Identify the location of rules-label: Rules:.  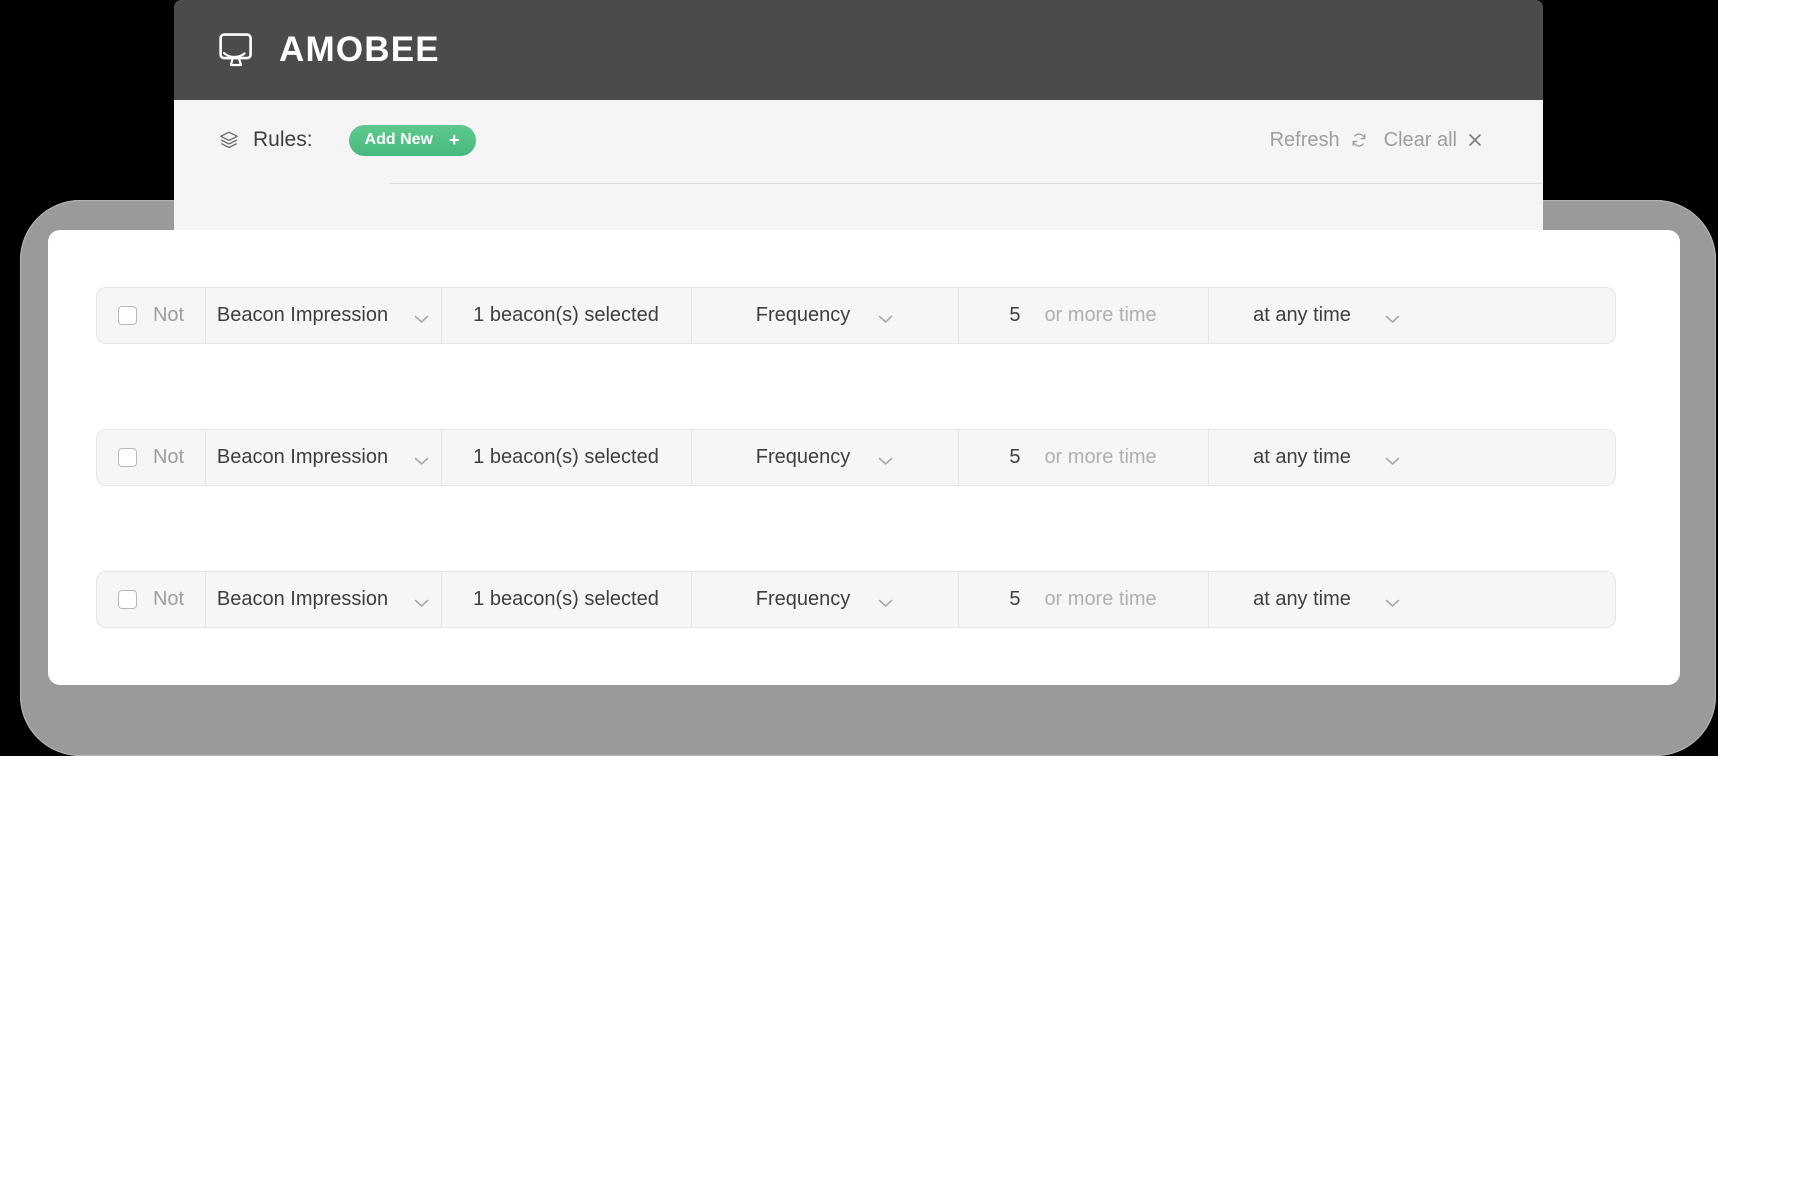
(283, 139).